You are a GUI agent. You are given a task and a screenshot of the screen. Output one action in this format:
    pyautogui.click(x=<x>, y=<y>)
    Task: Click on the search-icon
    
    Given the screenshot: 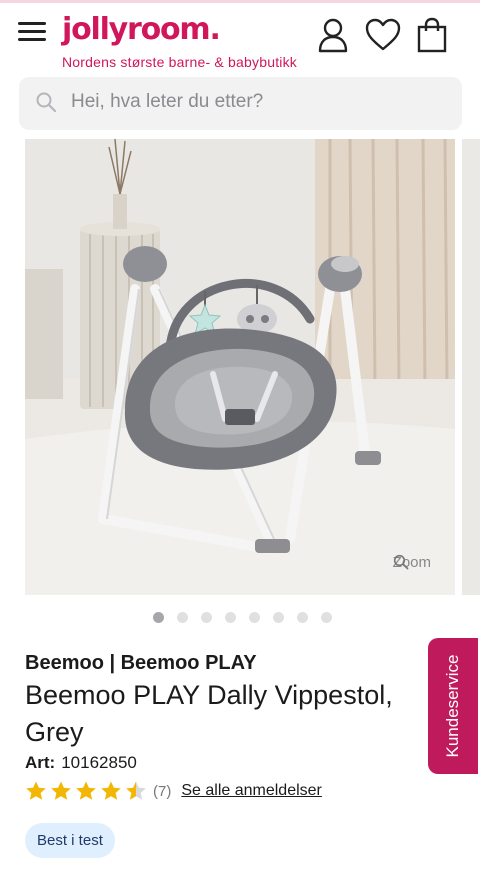 What is the action you would take?
    pyautogui.click(x=46, y=102)
    